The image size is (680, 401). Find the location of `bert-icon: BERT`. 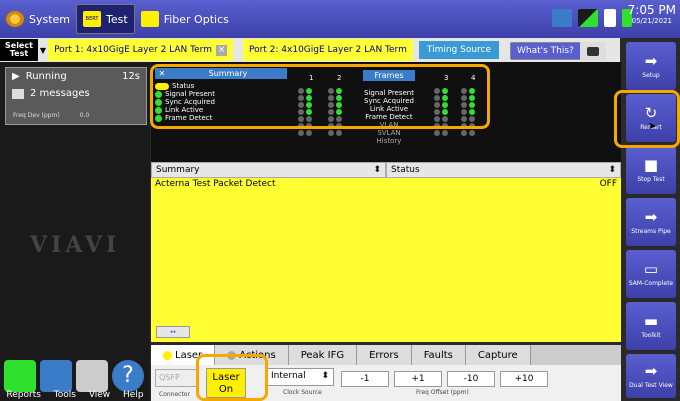

bert-icon: BERT is located at coordinates (92, 19).